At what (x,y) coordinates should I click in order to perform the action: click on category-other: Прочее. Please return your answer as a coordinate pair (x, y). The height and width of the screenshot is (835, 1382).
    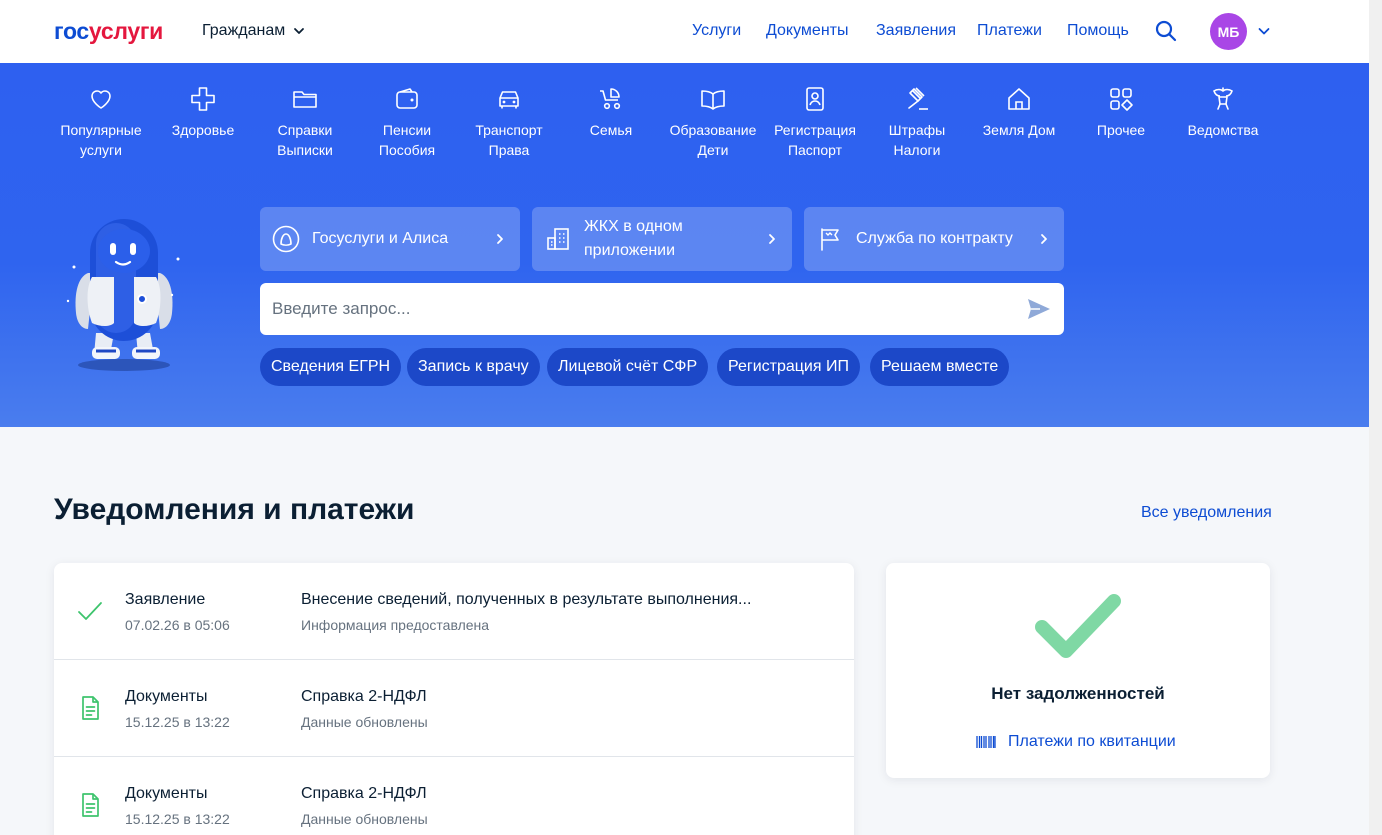
    Looking at the image, I should click on (1121, 112).